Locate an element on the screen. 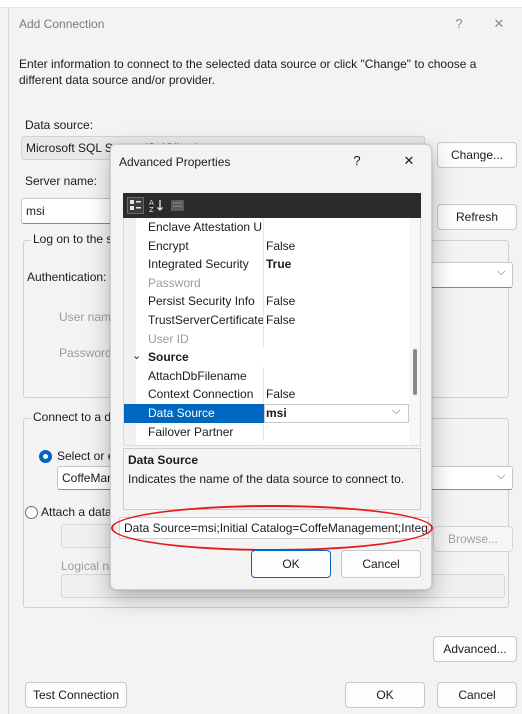 This screenshot has height=714, width=522. highlight-annotation is located at coordinates (272, 528).